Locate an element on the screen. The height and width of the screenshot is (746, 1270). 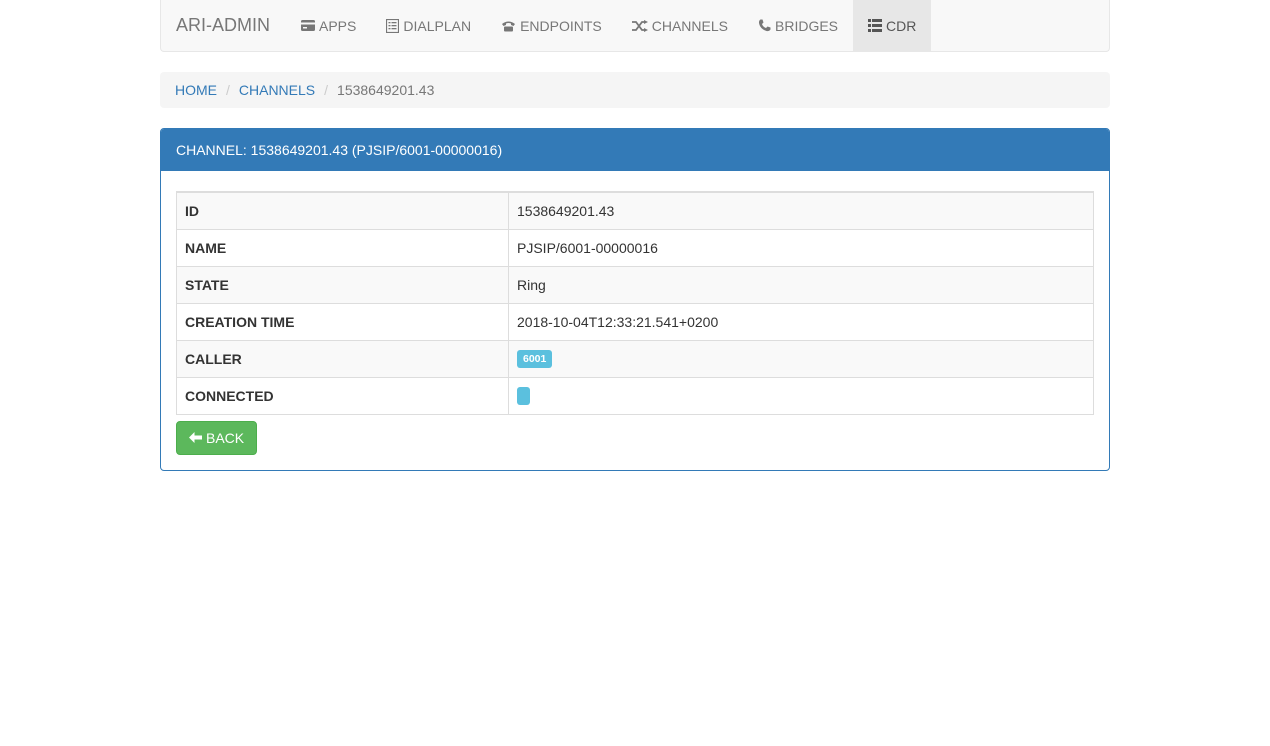
caller-badge: 6001 is located at coordinates (535, 358).